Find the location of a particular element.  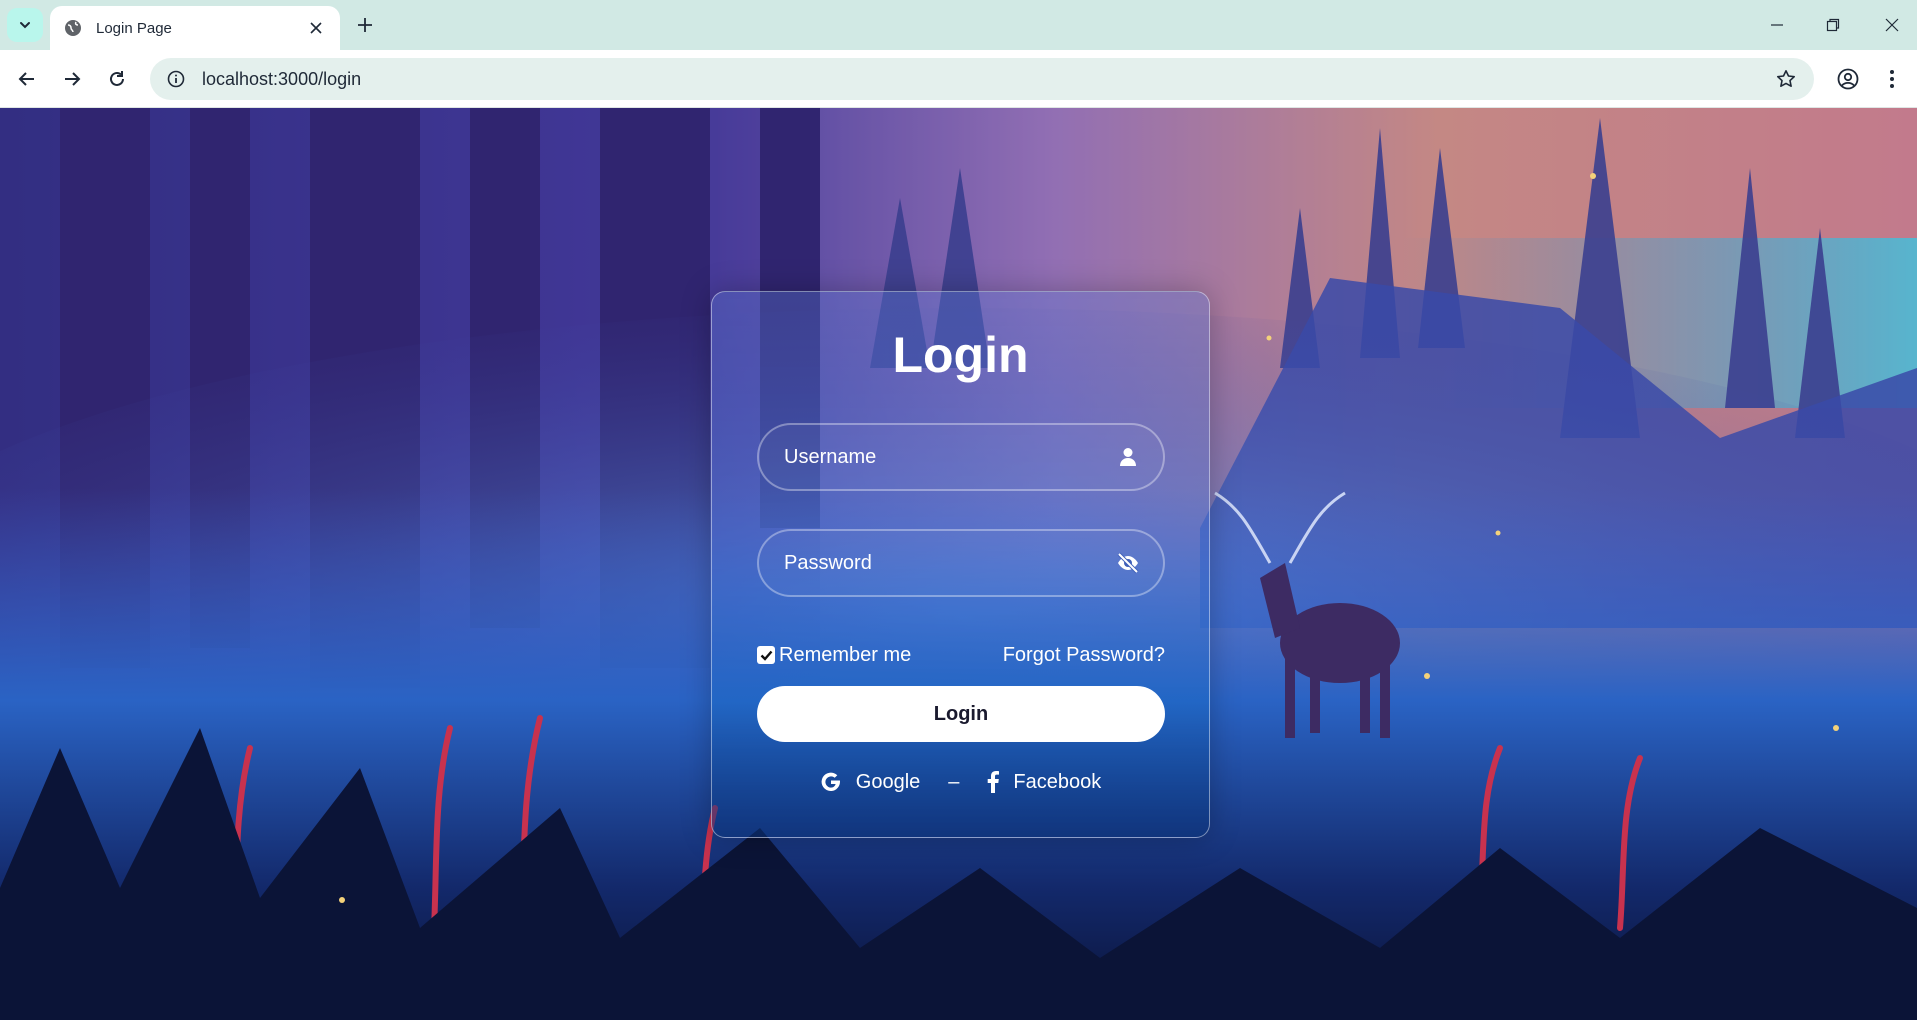

kebab-menu-icon is located at coordinates (1892, 79).